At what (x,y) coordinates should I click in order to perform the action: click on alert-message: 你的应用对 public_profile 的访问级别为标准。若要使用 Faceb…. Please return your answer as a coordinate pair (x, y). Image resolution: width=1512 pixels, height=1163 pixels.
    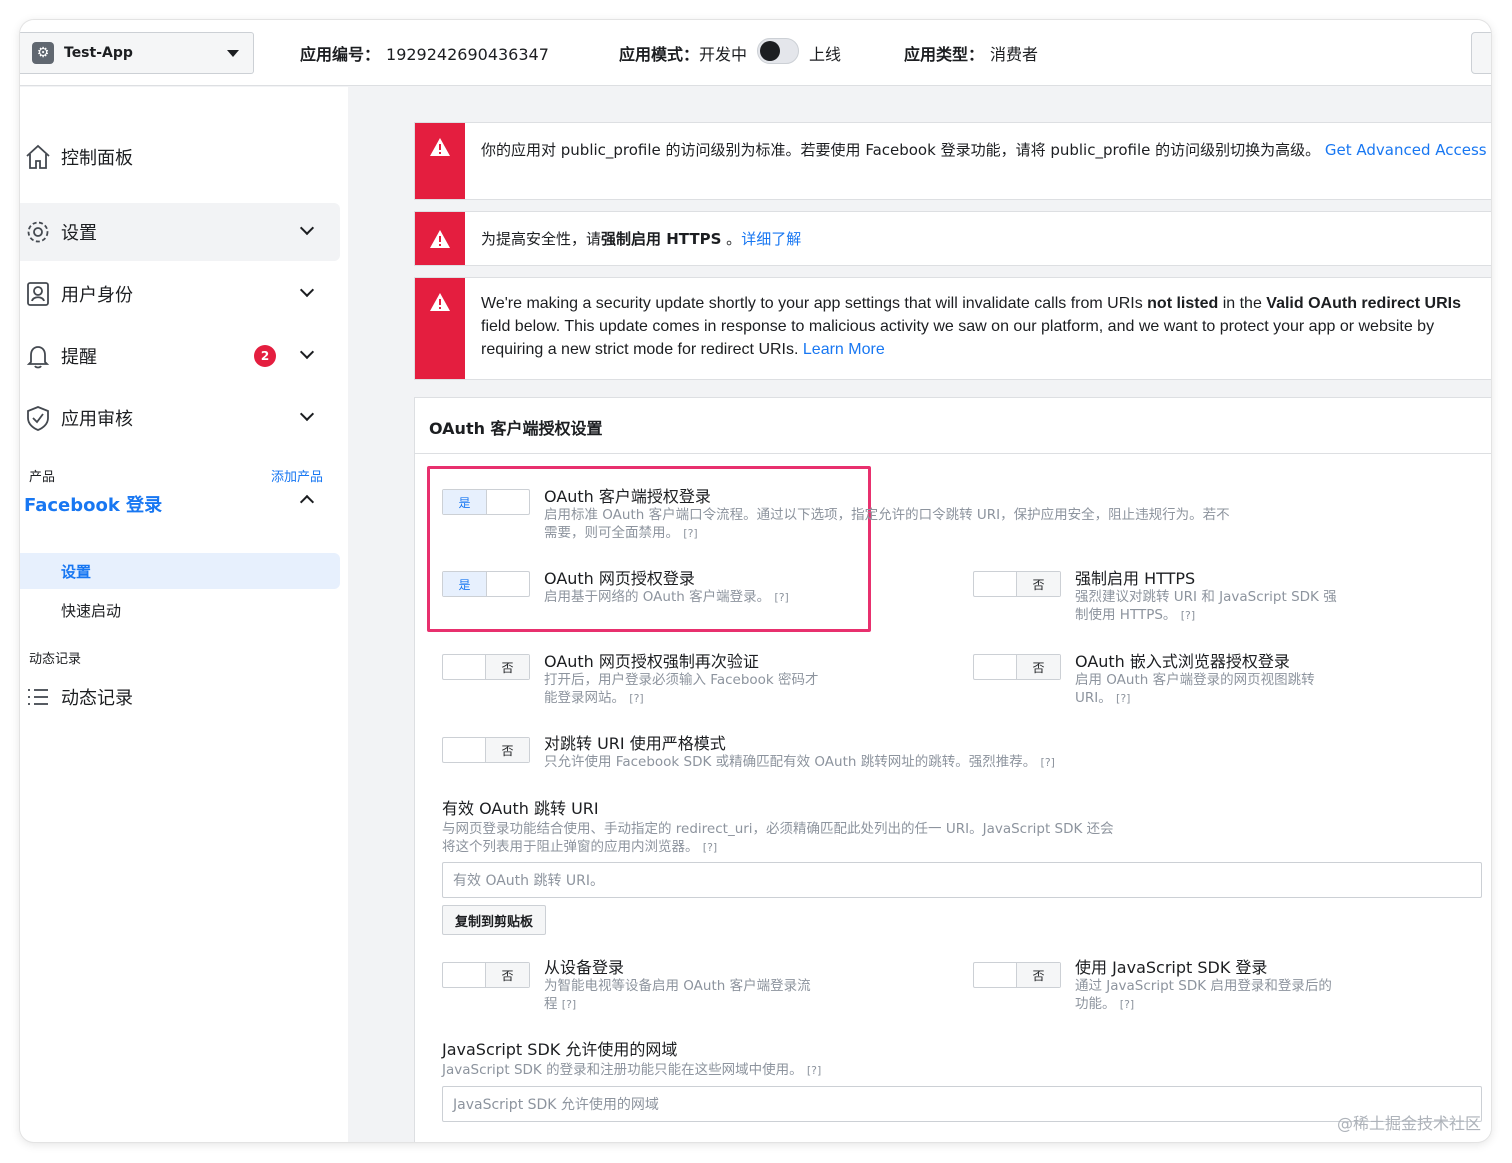
    Looking at the image, I should click on (901, 150).